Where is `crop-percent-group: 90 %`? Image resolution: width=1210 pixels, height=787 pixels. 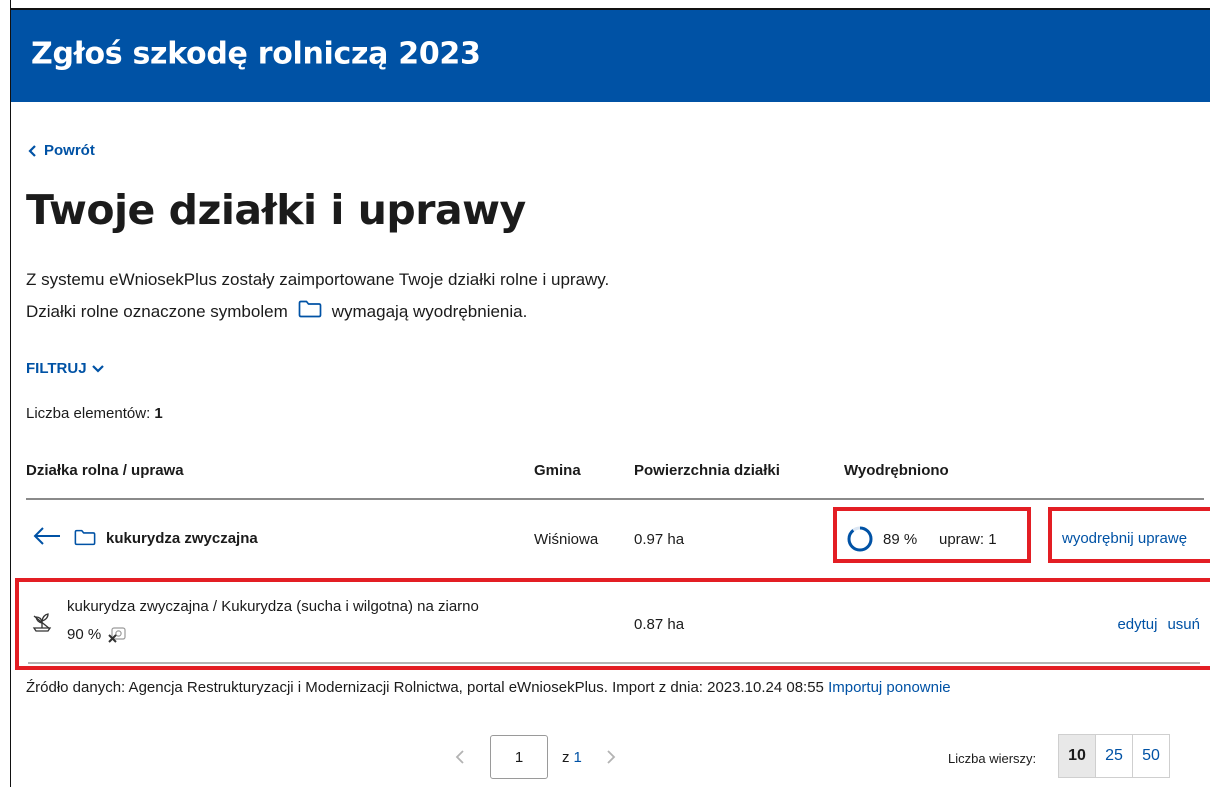 crop-percent-group: 90 % is located at coordinates (97, 634).